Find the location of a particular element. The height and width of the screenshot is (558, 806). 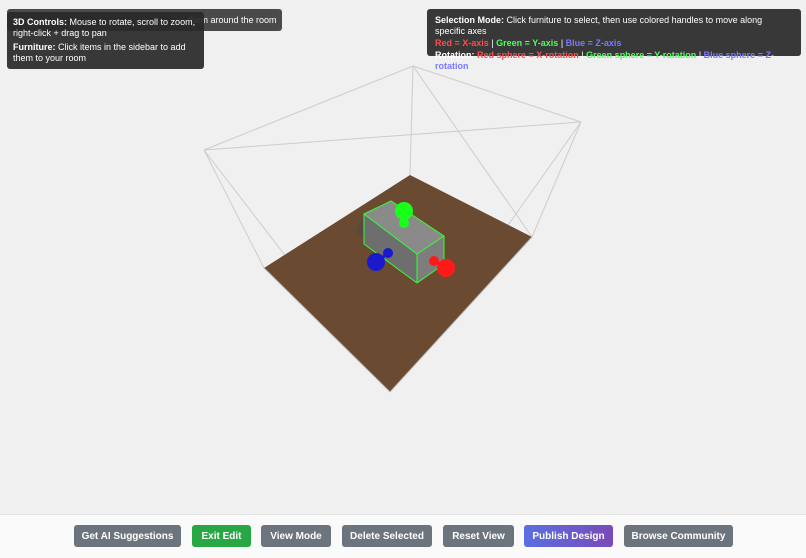

x-axis-legend: Red = X-axis is located at coordinates (462, 43).